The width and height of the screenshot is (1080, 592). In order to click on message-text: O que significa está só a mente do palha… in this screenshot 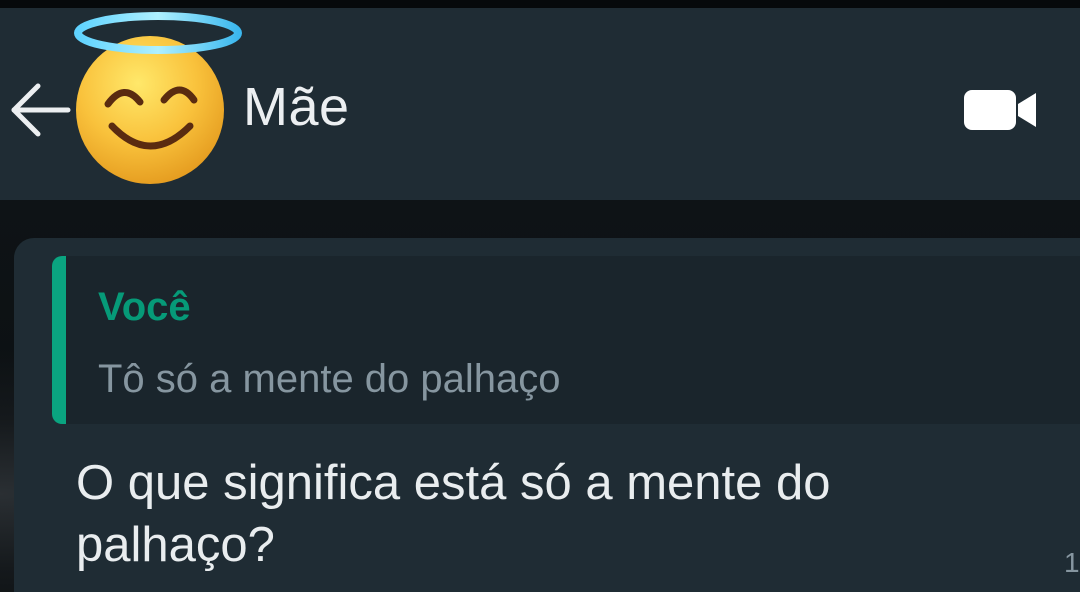, I will do `click(453, 514)`.